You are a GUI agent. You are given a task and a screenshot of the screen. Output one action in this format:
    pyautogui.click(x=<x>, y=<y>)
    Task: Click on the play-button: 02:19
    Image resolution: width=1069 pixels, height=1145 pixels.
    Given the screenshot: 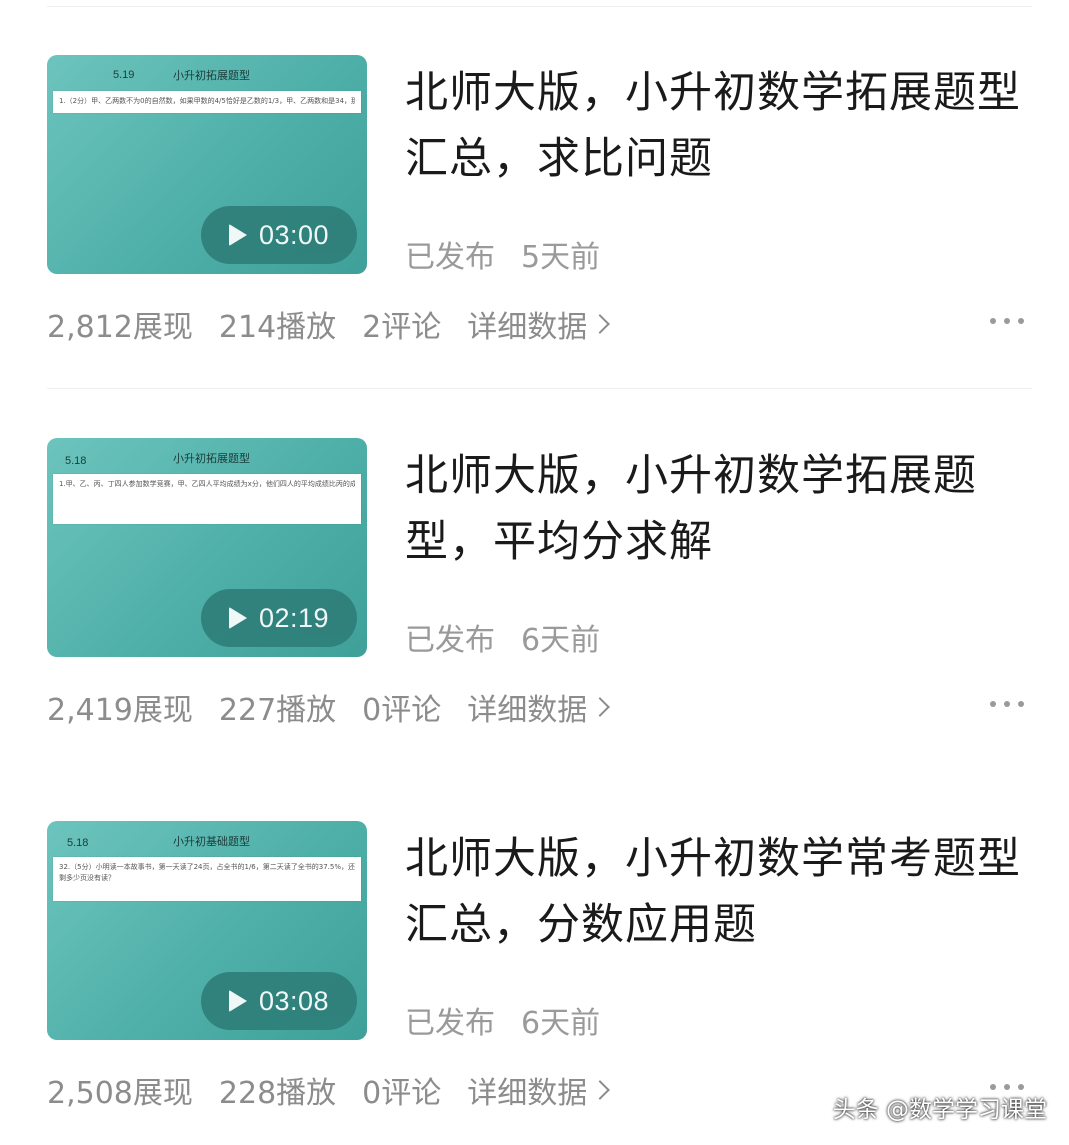 What is the action you would take?
    pyautogui.click(x=279, y=618)
    